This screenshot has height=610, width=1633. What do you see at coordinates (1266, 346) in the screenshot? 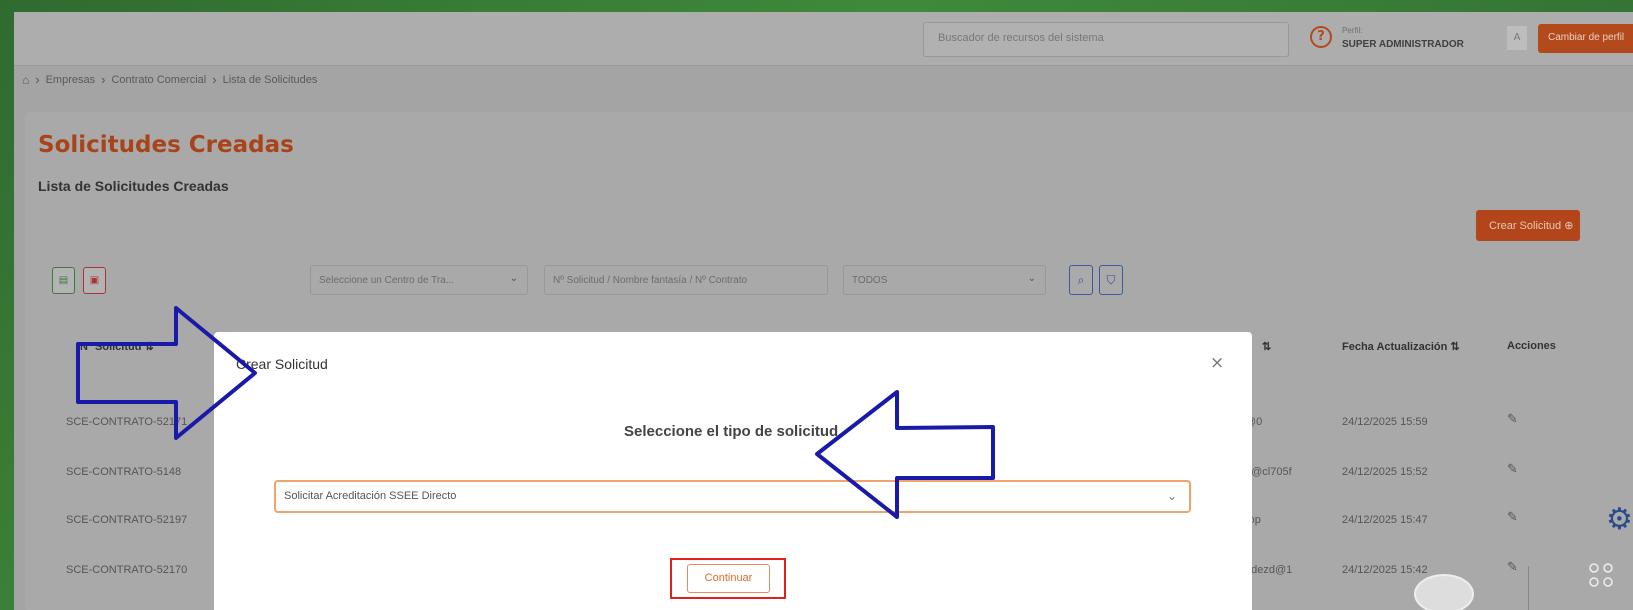
I see `column-header-hidden-sort: ⇅` at bounding box center [1266, 346].